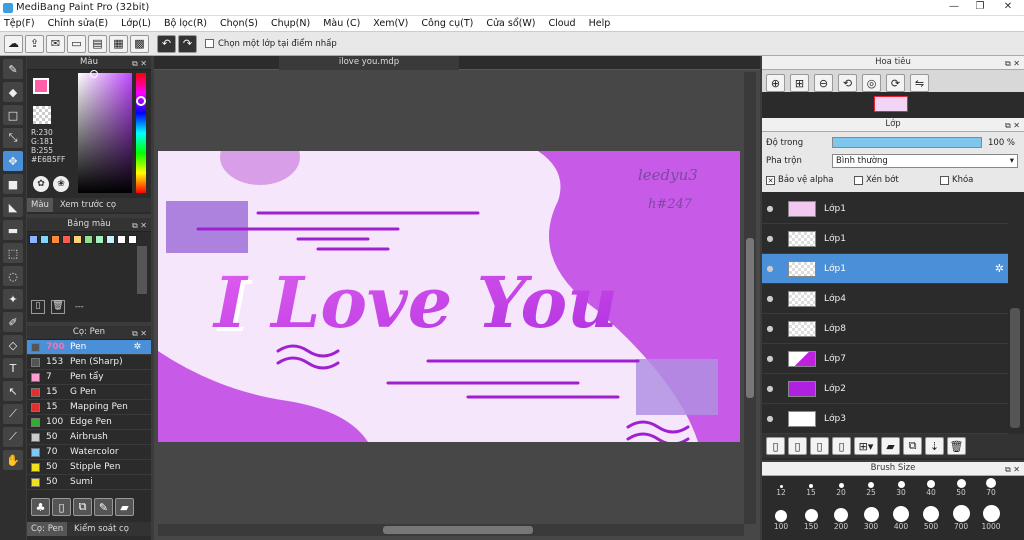  I want to click on menu-snap: Chụp(N), so click(290, 23).